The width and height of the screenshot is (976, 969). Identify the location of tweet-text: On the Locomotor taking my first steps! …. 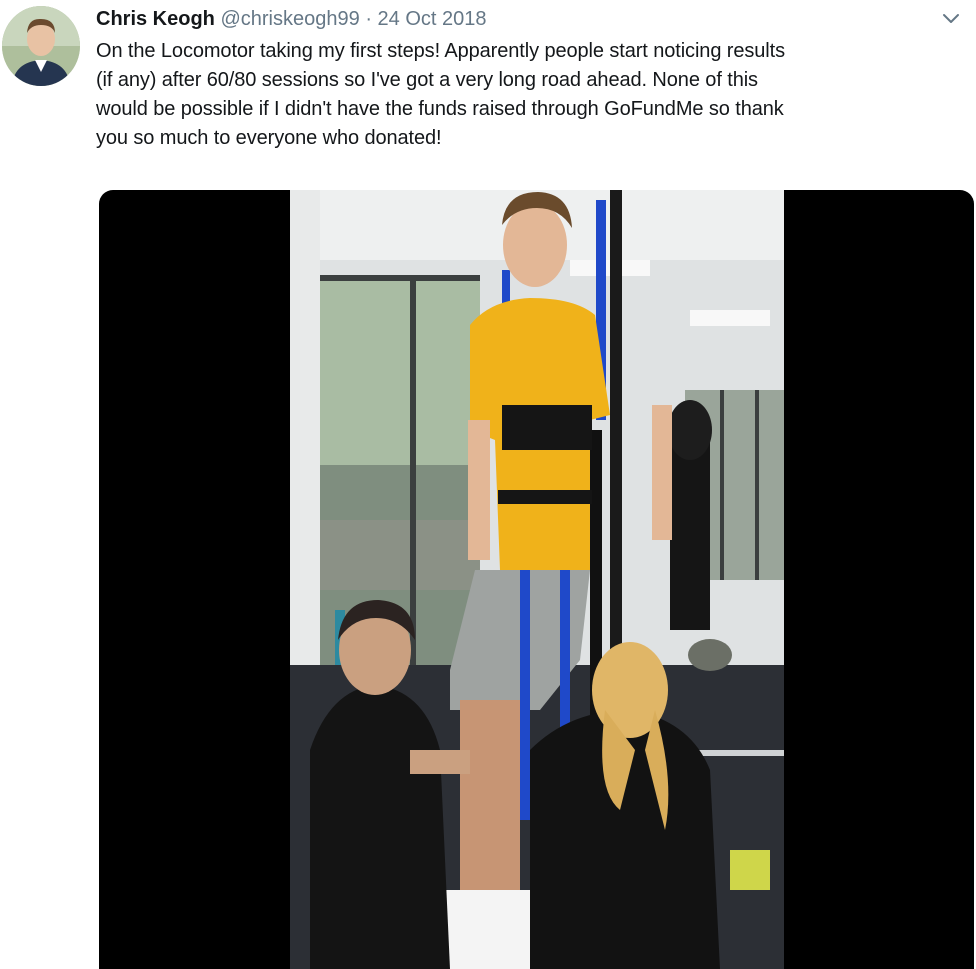
(441, 94).